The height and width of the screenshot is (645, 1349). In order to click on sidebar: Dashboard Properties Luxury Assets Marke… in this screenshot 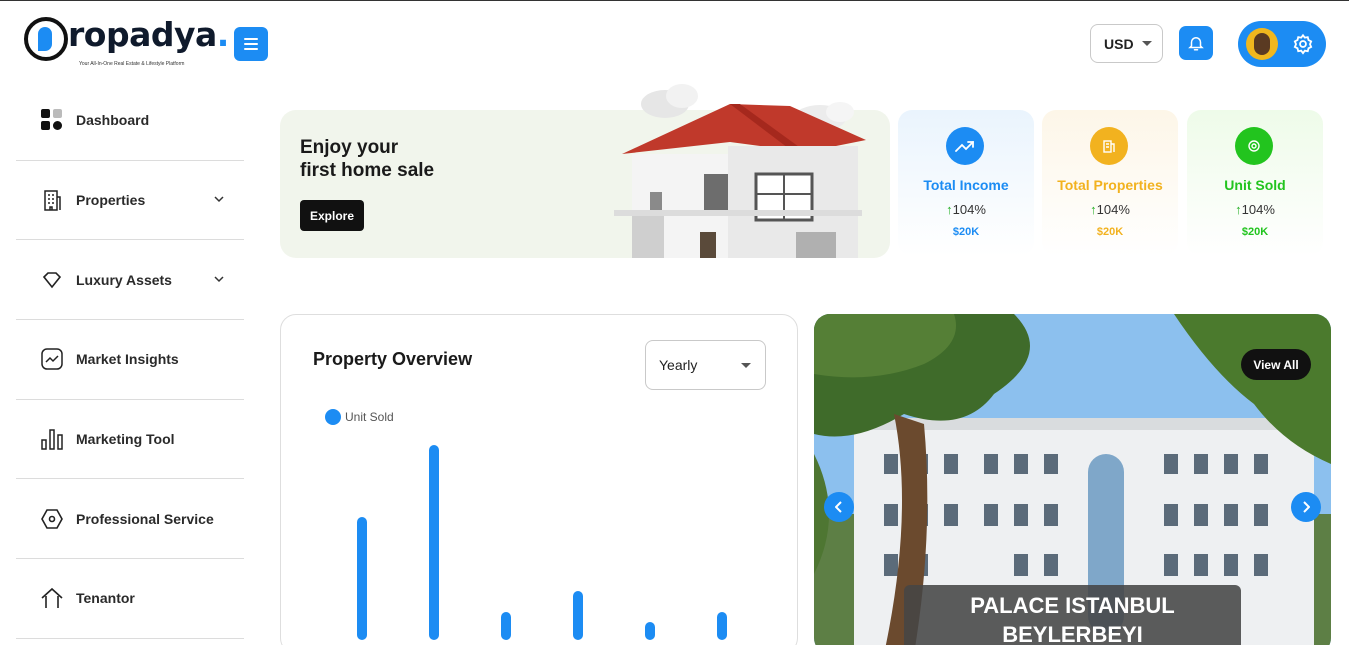, I will do `click(130, 360)`.